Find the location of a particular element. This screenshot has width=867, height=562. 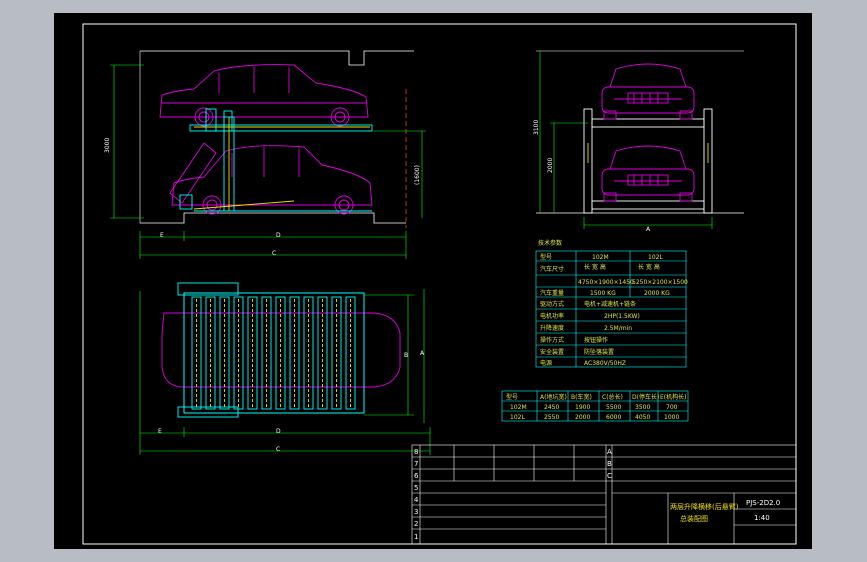

spec-row-v: AC380V/50HZ is located at coordinates (605, 363).